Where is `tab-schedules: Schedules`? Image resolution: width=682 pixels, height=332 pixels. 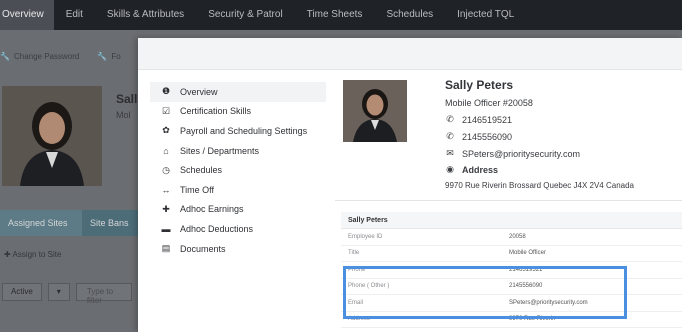 tab-schedules: Schedules is located at coordinates (409, 15).